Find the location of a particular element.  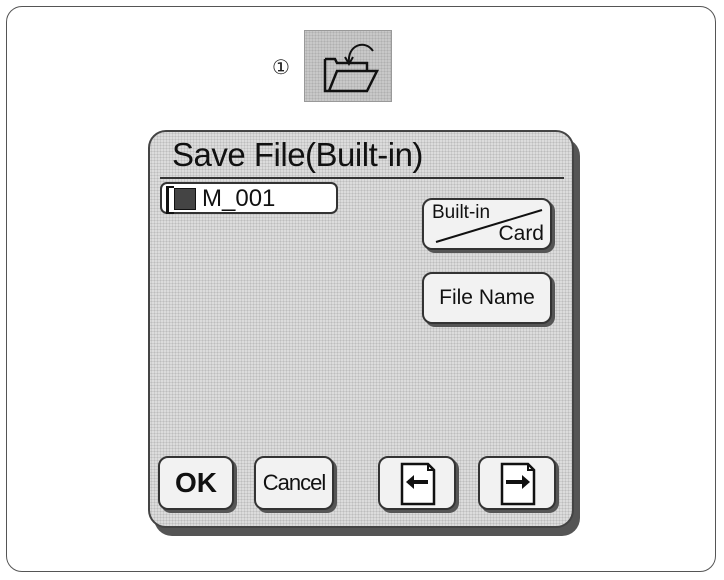

right-arrow-page-icon is located at coordinates (518, 484).